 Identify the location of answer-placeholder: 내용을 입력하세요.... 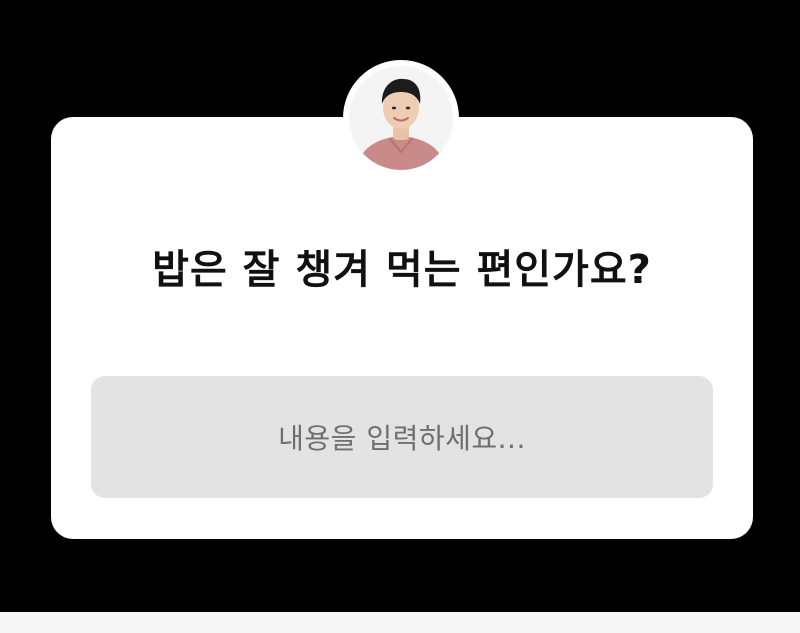
(402, 438).